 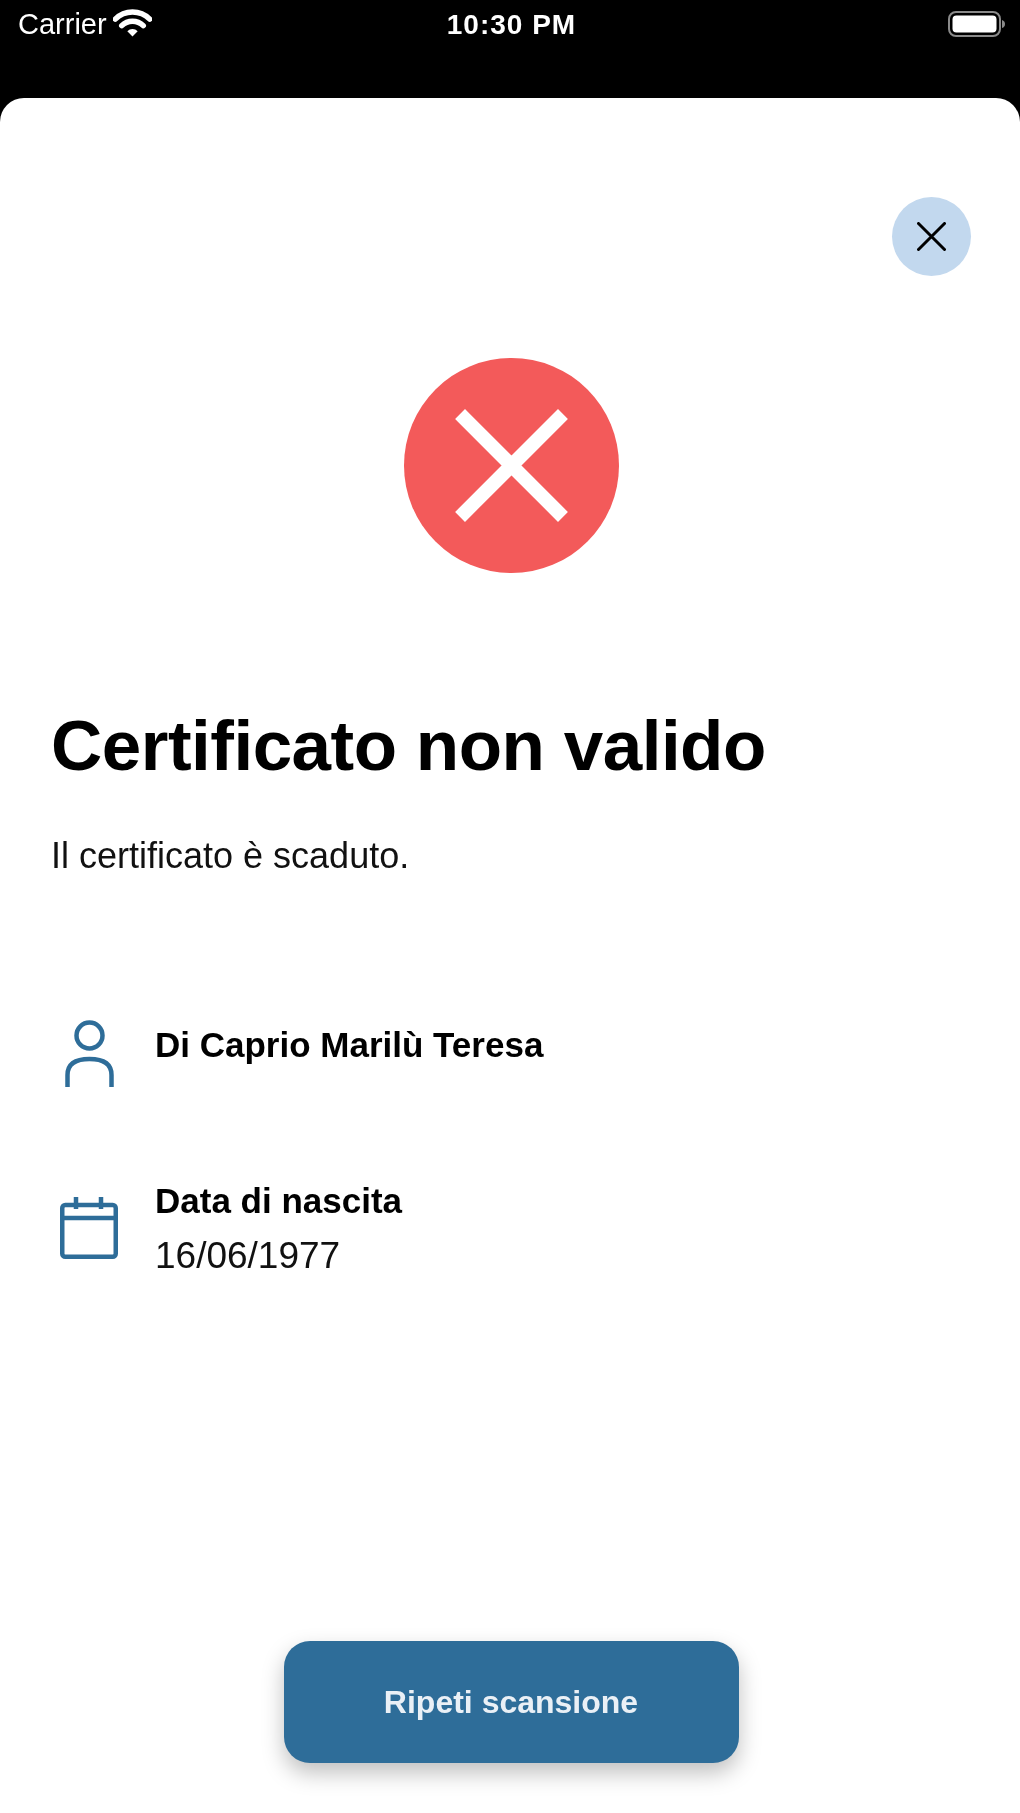 I want to click on result-message: Il certificato è scaduto., so click(x=231, y=856).